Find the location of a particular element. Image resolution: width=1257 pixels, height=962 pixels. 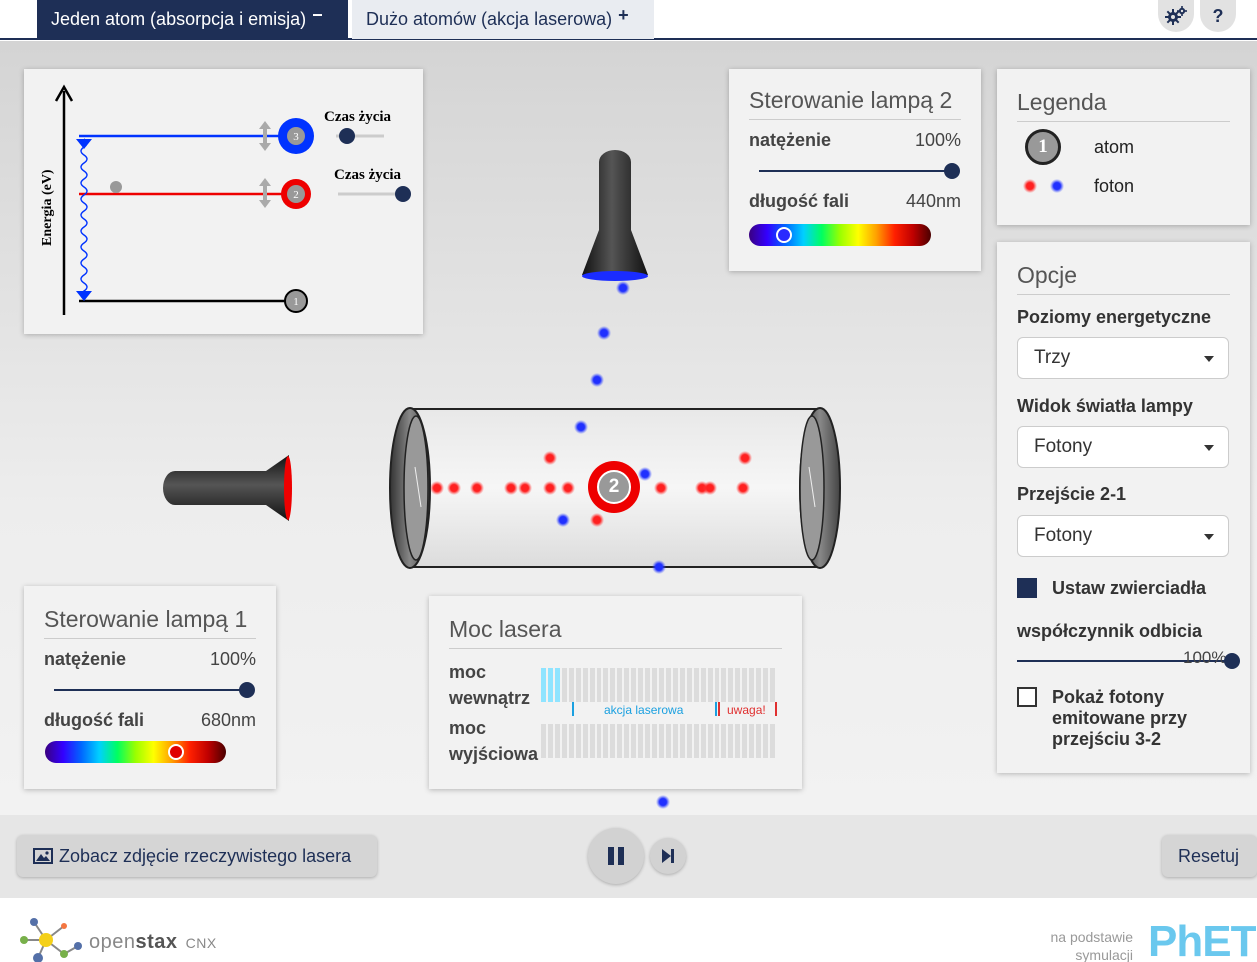

output-power-label: moc wyjściowa is located at coordinates (493, 741).